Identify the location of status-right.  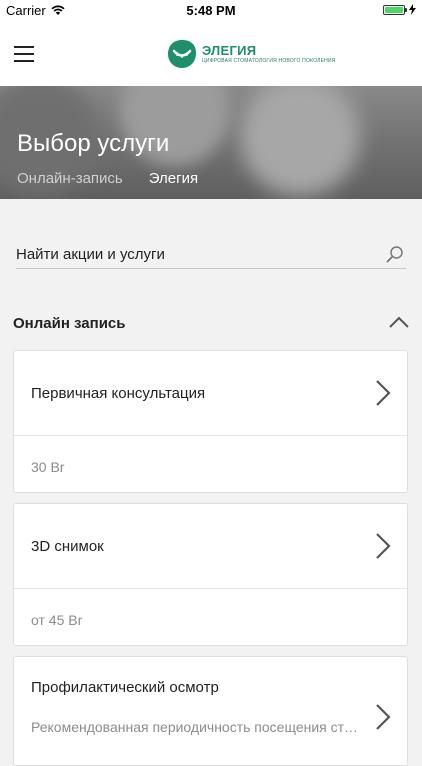
(399, 9).